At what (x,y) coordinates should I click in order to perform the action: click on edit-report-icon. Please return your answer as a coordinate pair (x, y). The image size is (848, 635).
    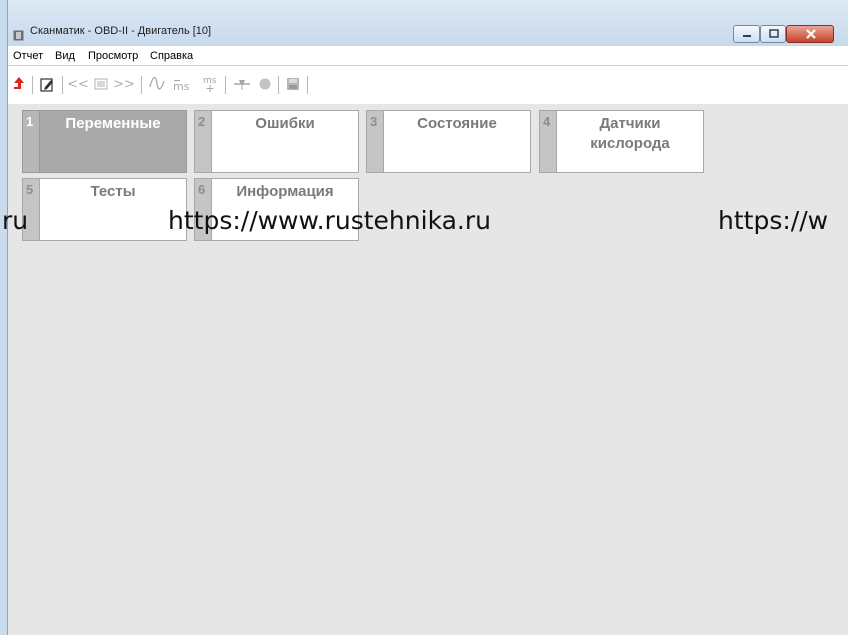
    Looking at the image, I should click on (47, 84).